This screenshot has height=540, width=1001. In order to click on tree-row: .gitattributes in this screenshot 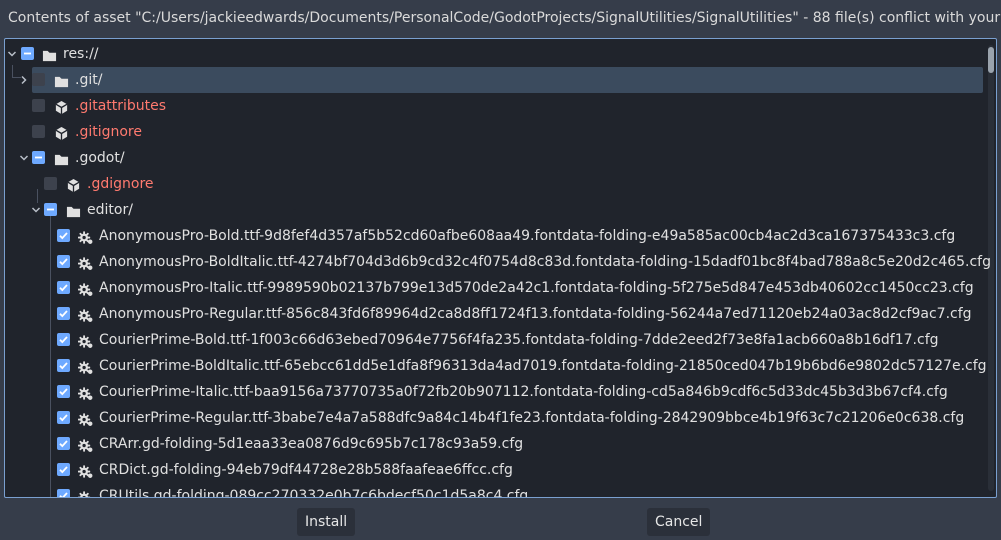, I will do `click(494, 106)`.